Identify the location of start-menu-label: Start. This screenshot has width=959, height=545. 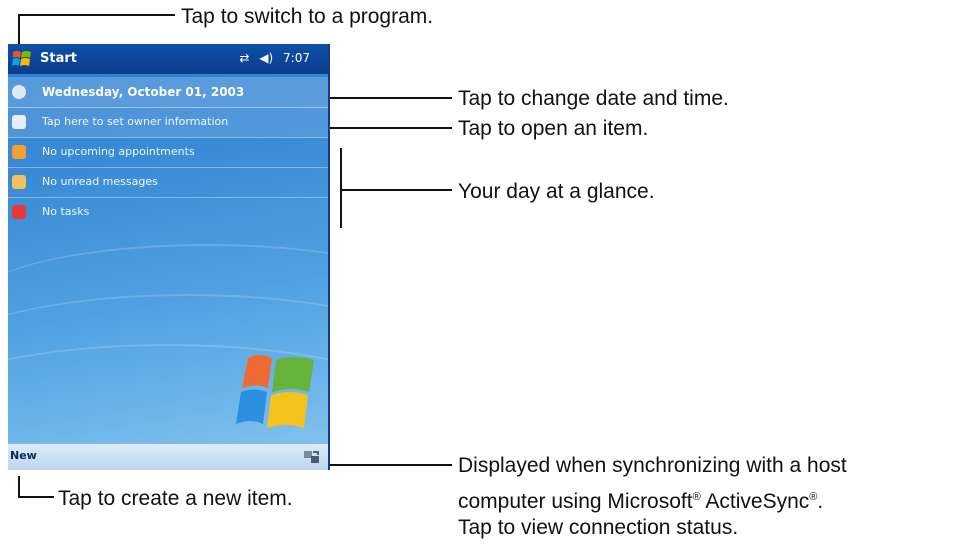
(58, 58).